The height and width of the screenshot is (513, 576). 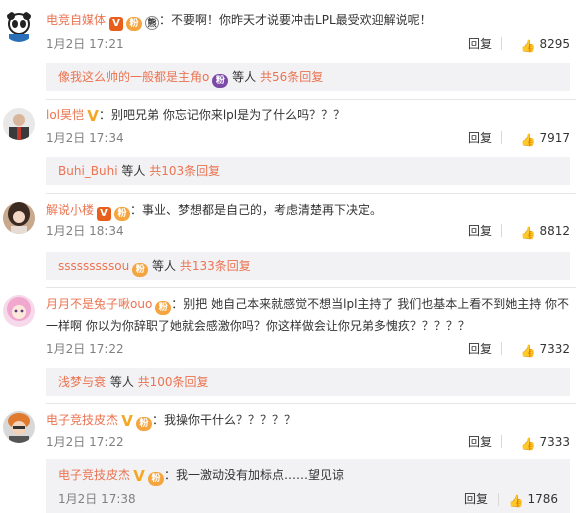 I want to click on comment-date: 1月2日 17:34, so click(x=85, y=138).